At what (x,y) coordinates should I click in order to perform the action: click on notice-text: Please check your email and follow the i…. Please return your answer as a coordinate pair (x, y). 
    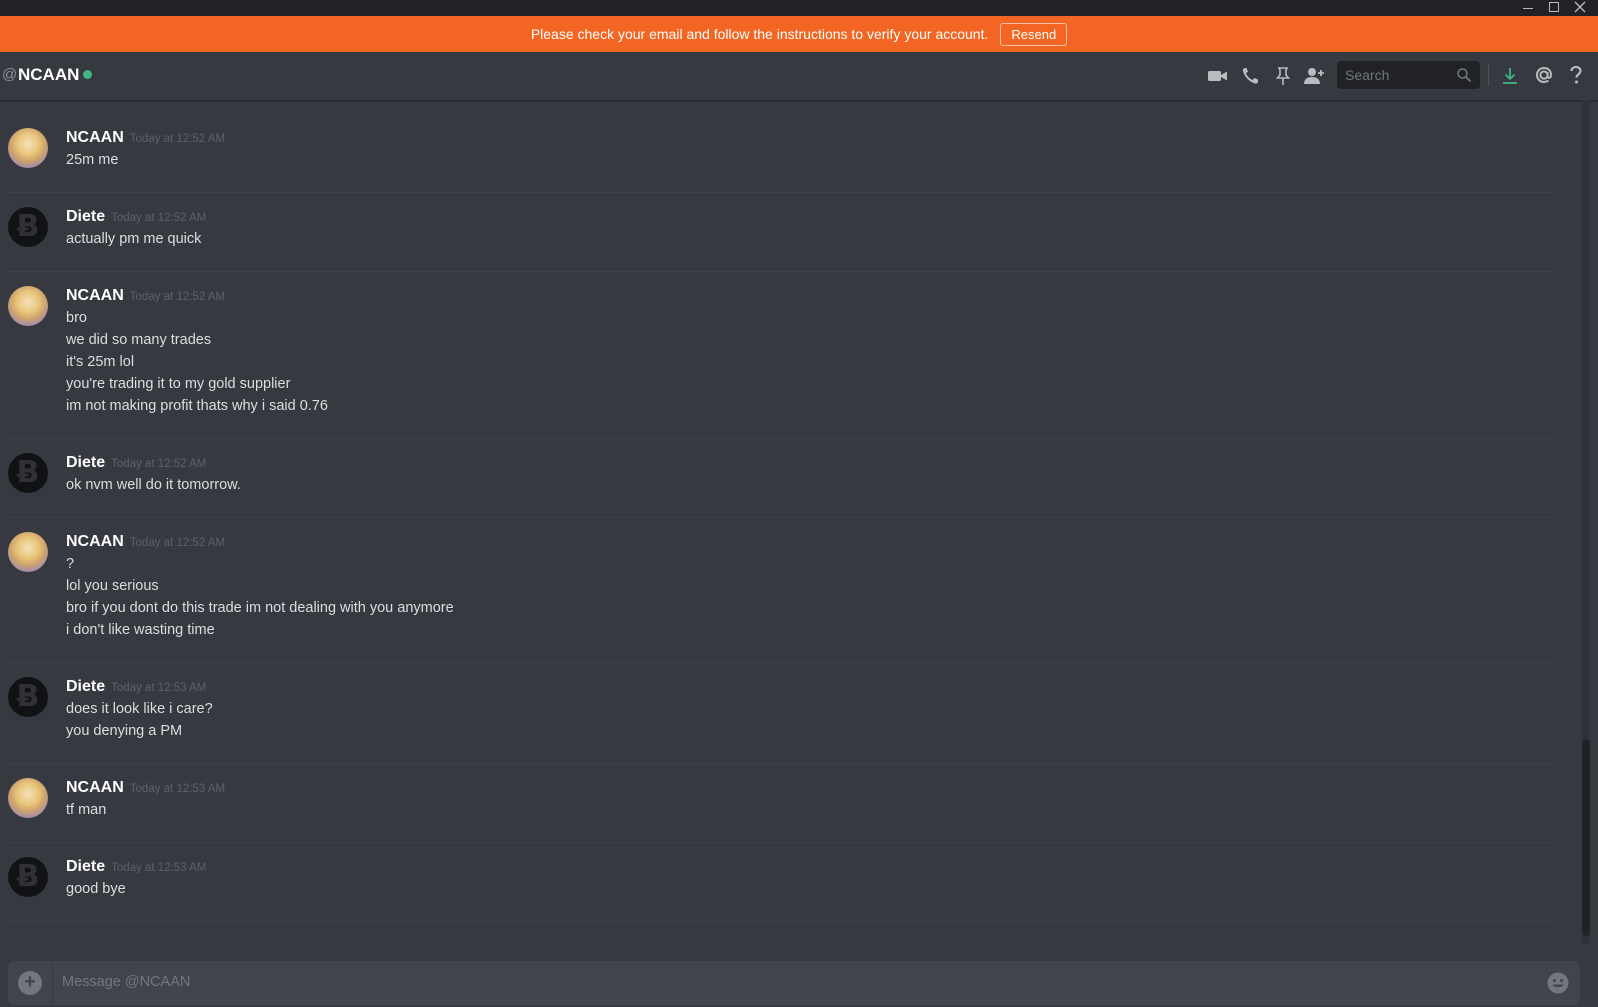
    Looking at the image, I should click on (759, 34).